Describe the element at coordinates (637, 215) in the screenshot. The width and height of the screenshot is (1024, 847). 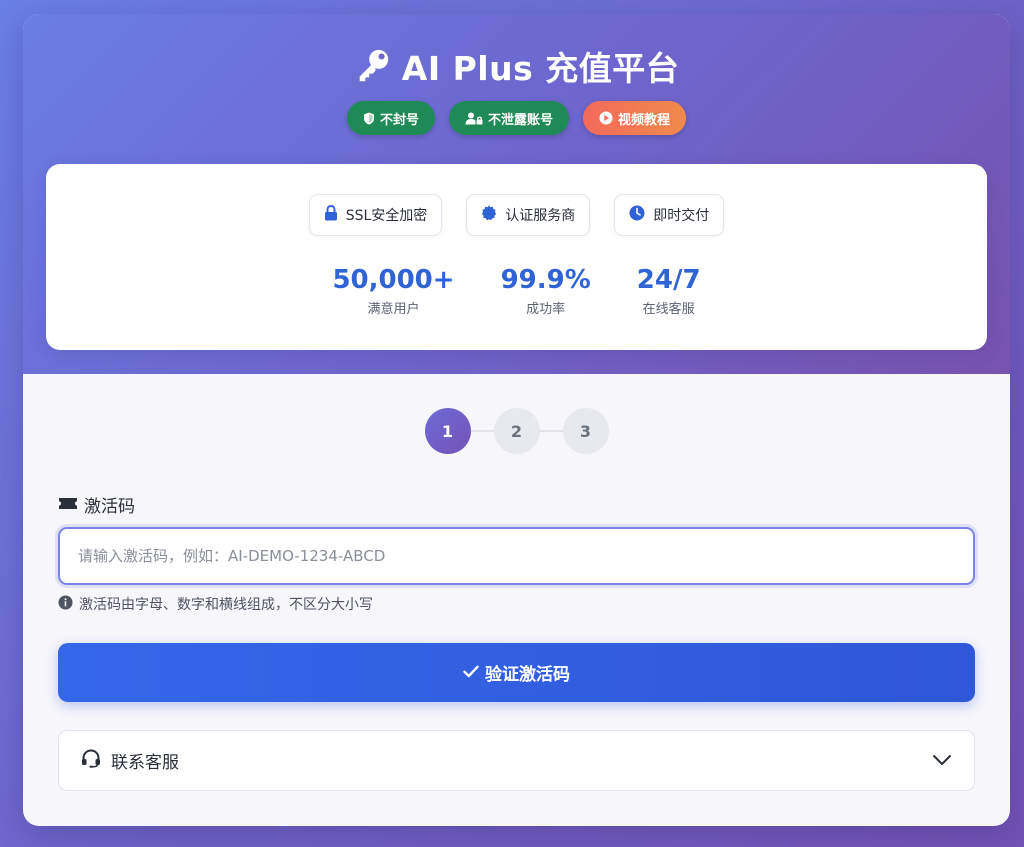
I see `clock-icon` at that location.